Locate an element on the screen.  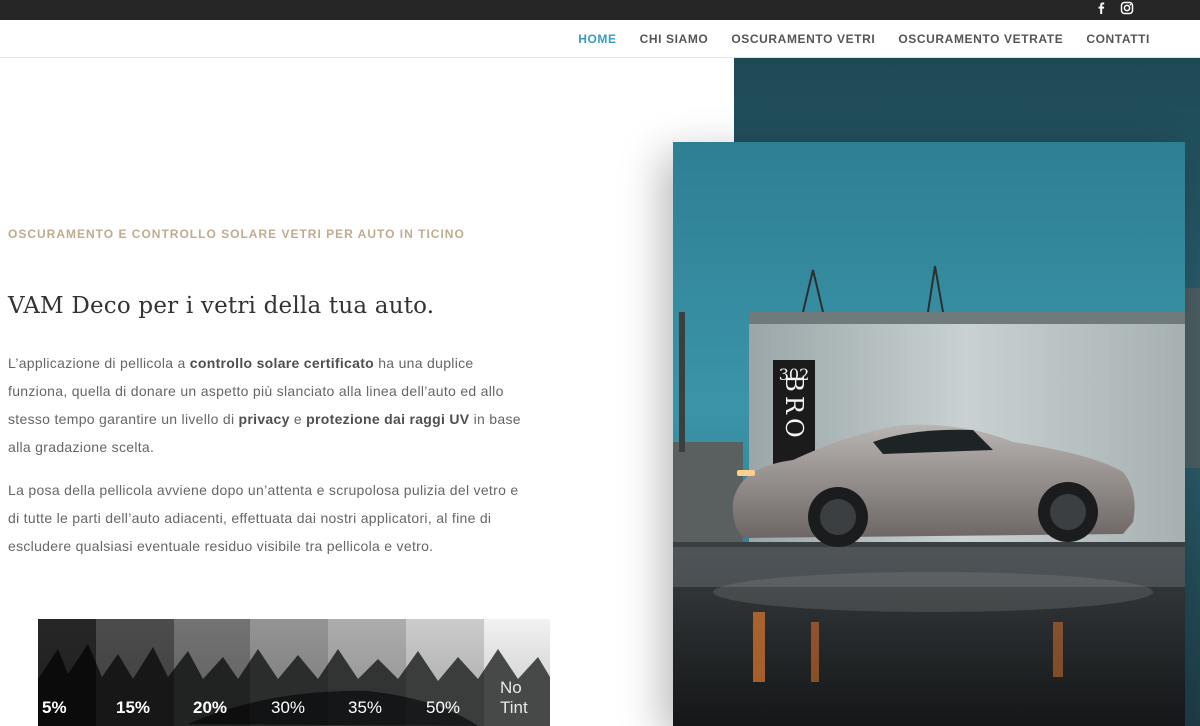
tint-label-5: 5% is located at coordinates (54, 707).